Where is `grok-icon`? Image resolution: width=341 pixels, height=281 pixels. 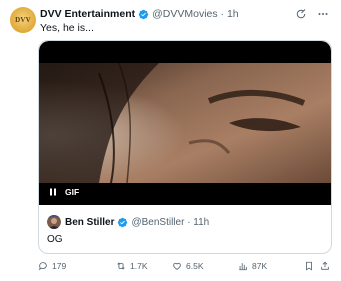 grok-icon is located at coordinates (301, 14).